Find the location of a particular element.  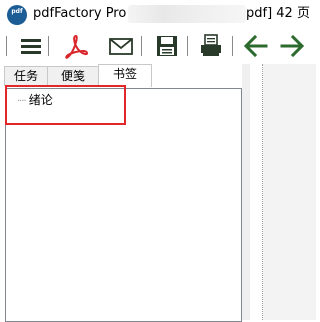

back-arrow-icon is located at coordinates (255, 46).